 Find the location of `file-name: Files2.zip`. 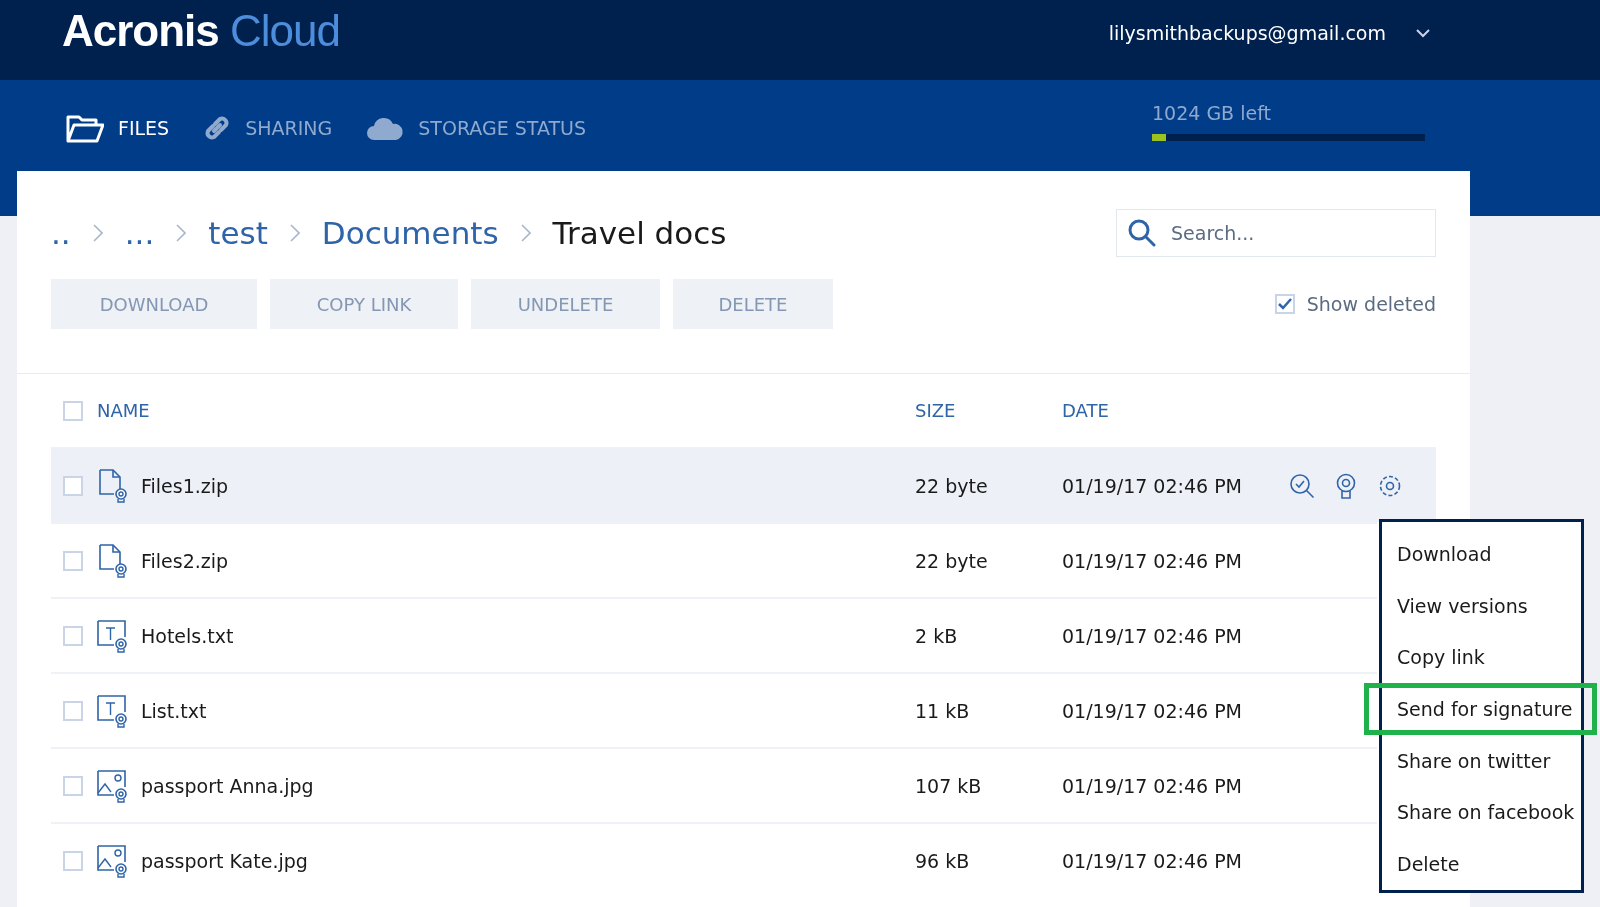

file-name: Files2.zip is located at coordinates (185, 560).